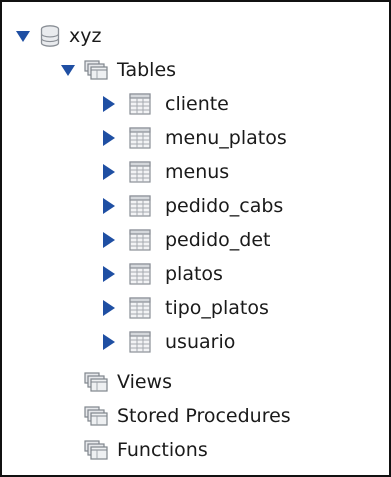 The image size is (391, 477). I want to click on tree-node-table: tipo_platos, so click(186, 308).